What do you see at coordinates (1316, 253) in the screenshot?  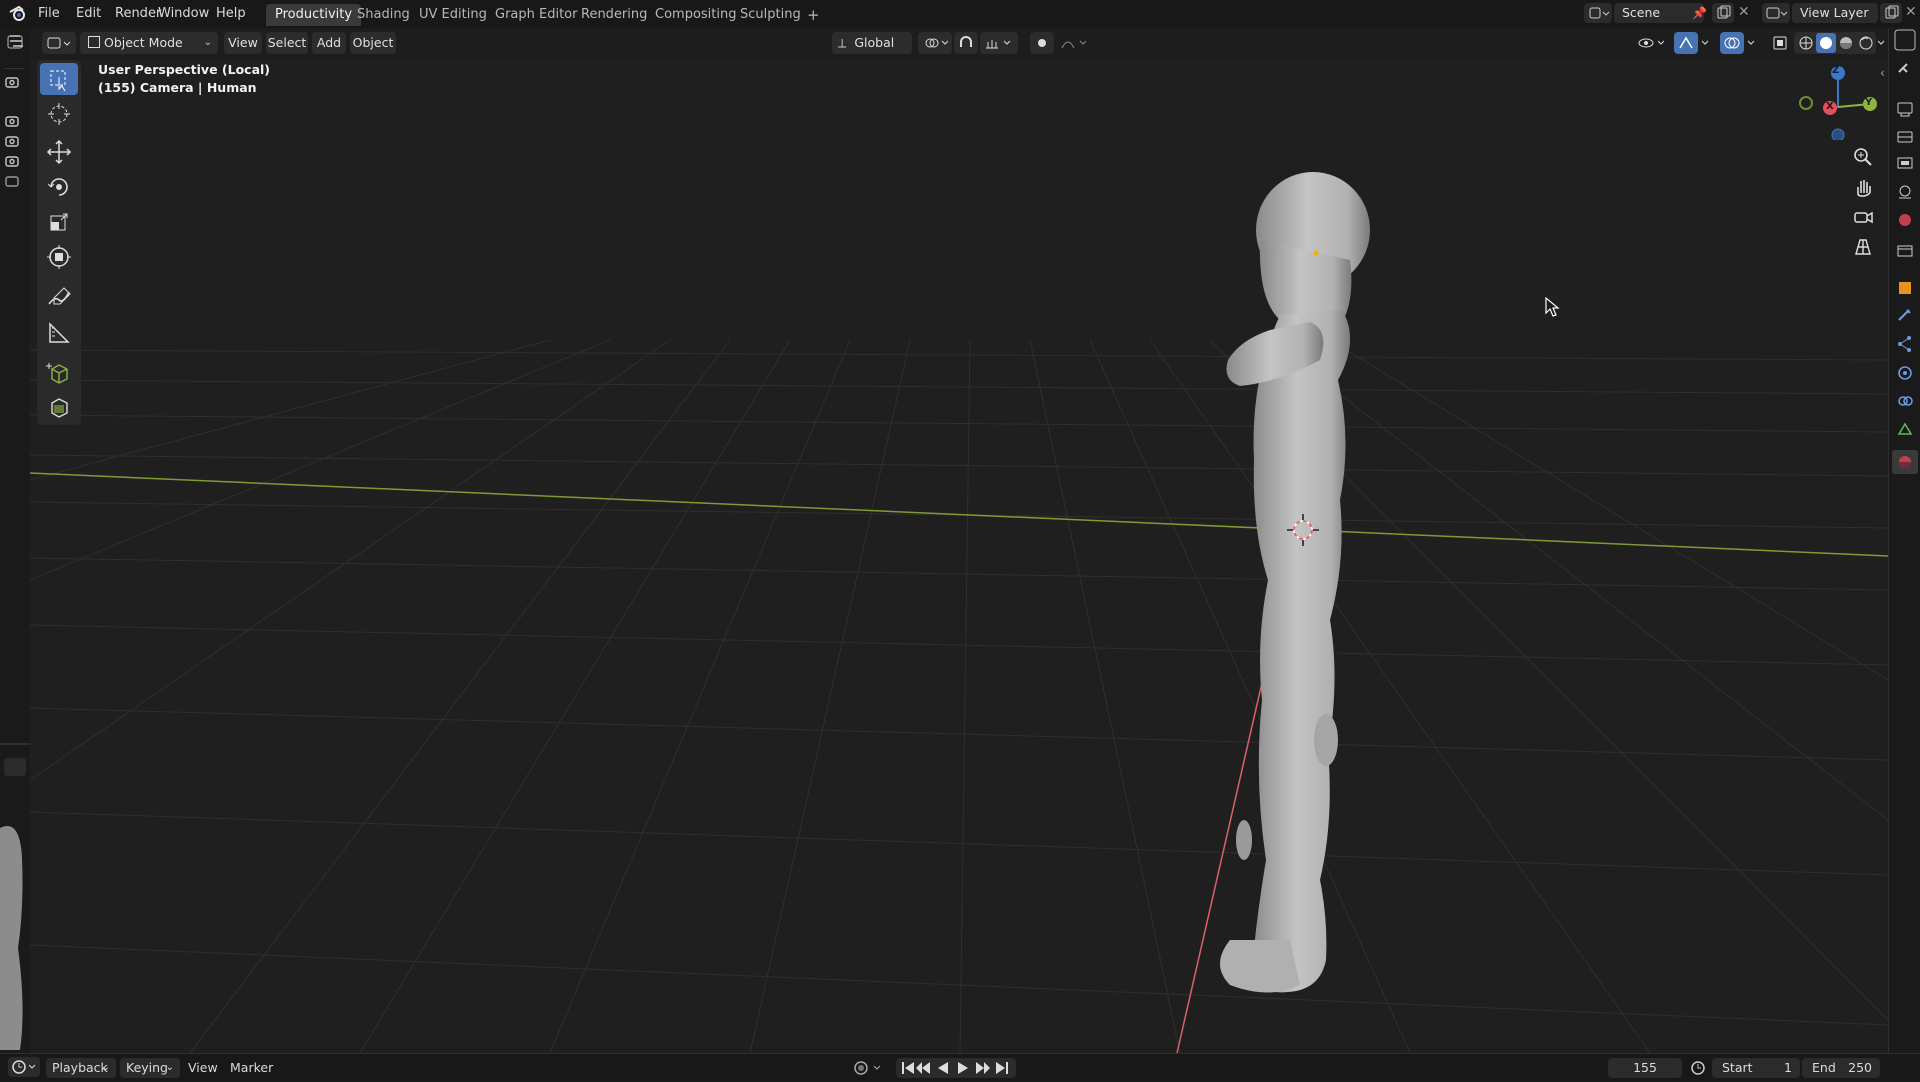 I see `object-origin` at bounding box center [1316, 253].